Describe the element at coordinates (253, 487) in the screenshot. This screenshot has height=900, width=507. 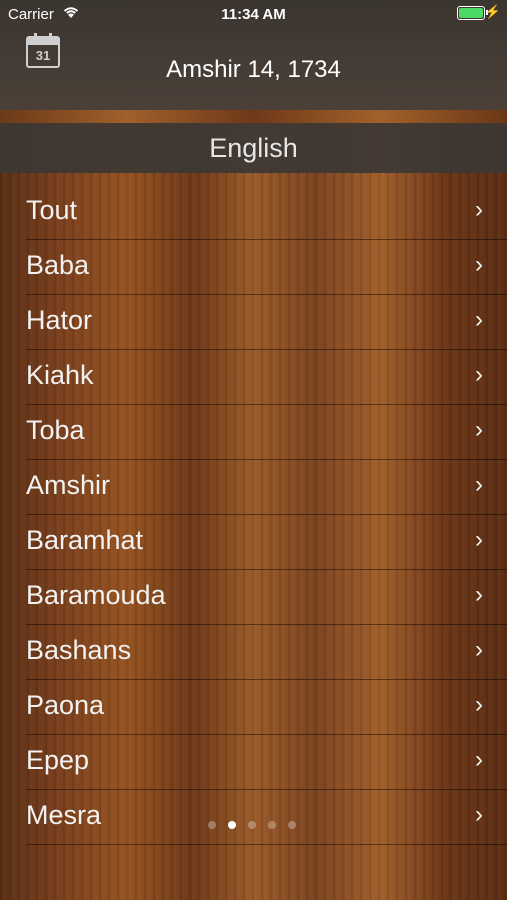
I see `list-item: Amshir ›` at that location.